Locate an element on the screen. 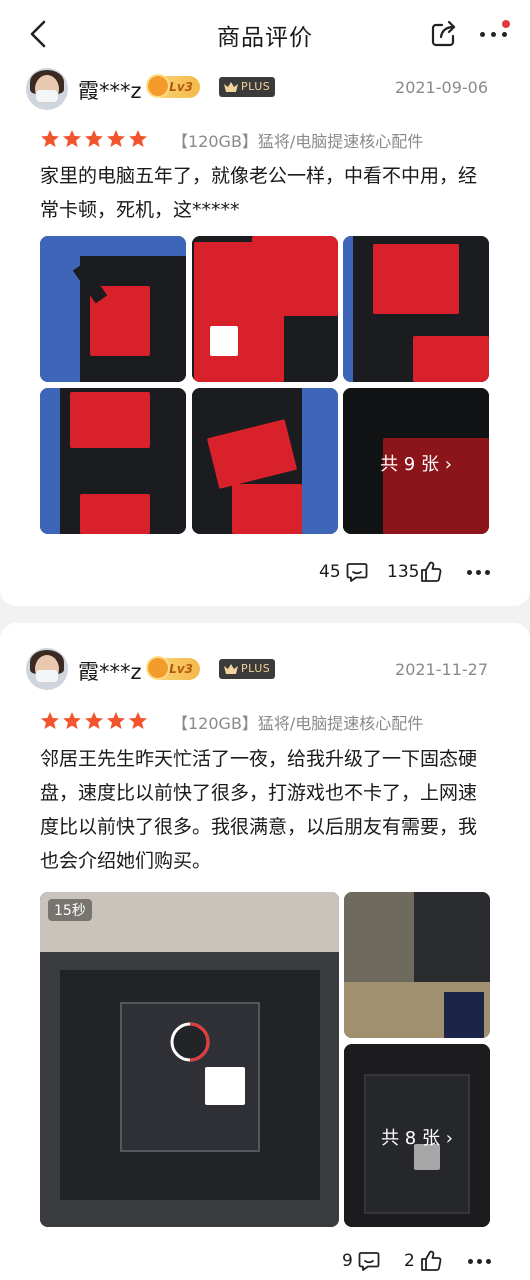 The height and width of the screenshot is (1280, 530). share-icon is located at coordinates (444, 34).